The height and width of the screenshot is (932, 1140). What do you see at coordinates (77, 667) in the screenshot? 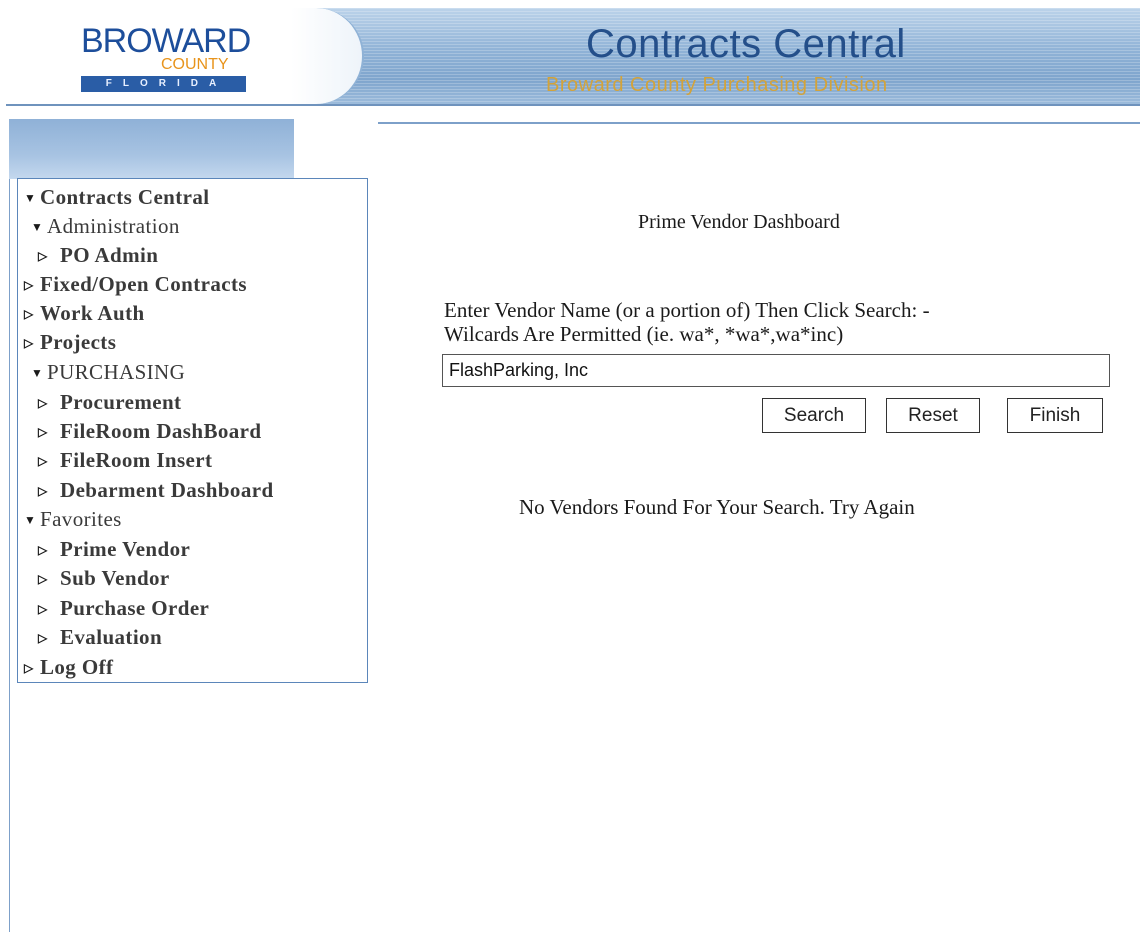
I see `nav-label: Log Off` at bounding box center [77, 667].